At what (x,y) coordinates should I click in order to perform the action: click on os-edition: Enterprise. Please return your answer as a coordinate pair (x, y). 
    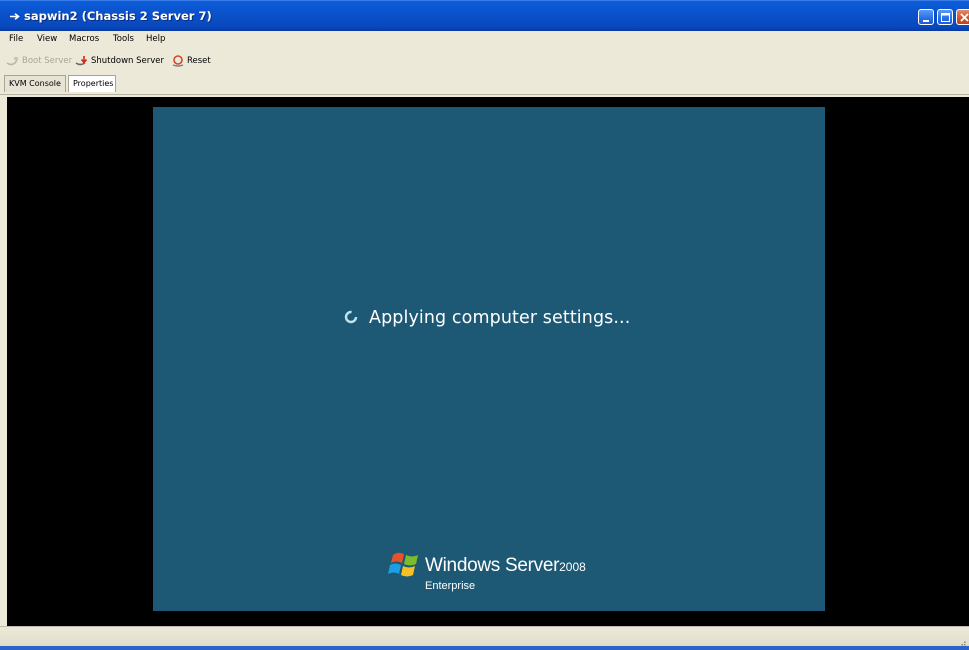
    Looking at the image, I should click on (450, 586).